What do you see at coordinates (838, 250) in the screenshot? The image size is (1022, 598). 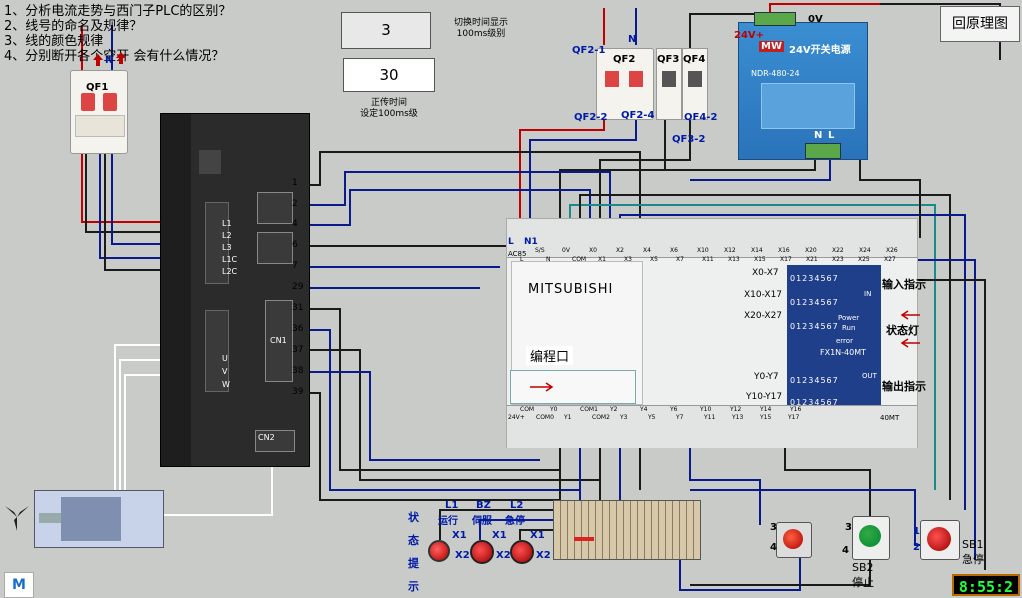 I see `plc-terminal-x22: X22` at bounding box center [838, 250].